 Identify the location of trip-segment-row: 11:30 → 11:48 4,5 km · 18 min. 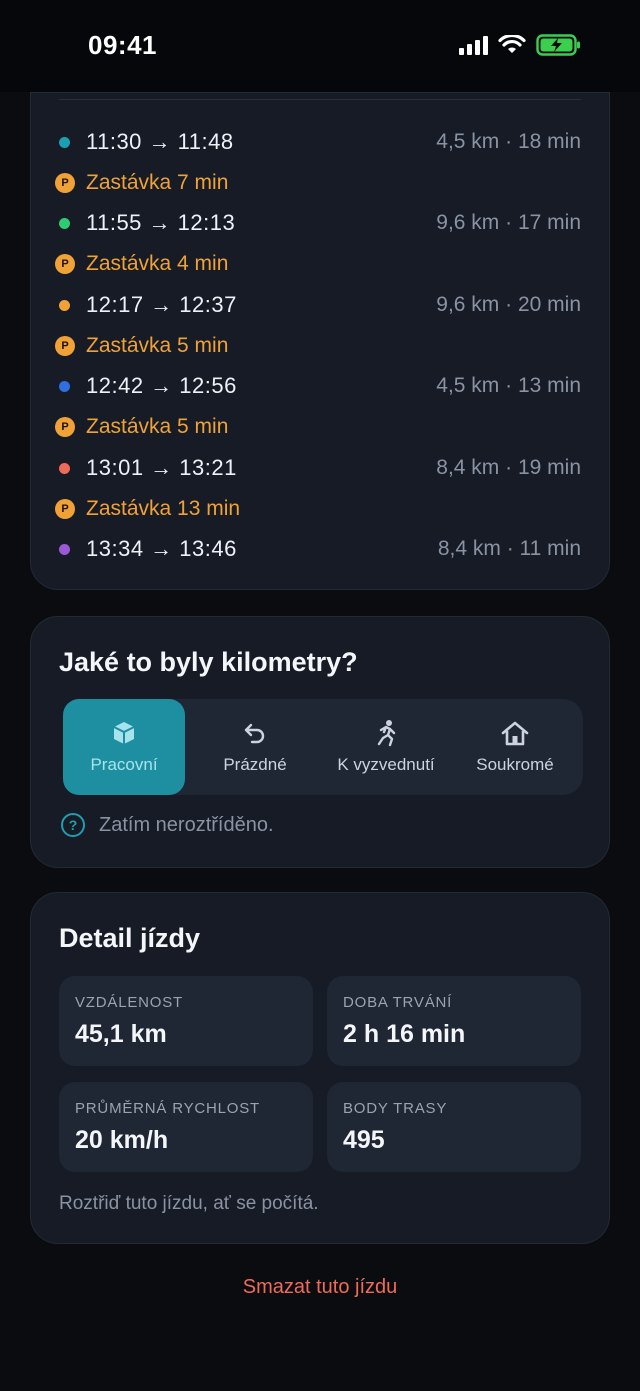
(318, 142).